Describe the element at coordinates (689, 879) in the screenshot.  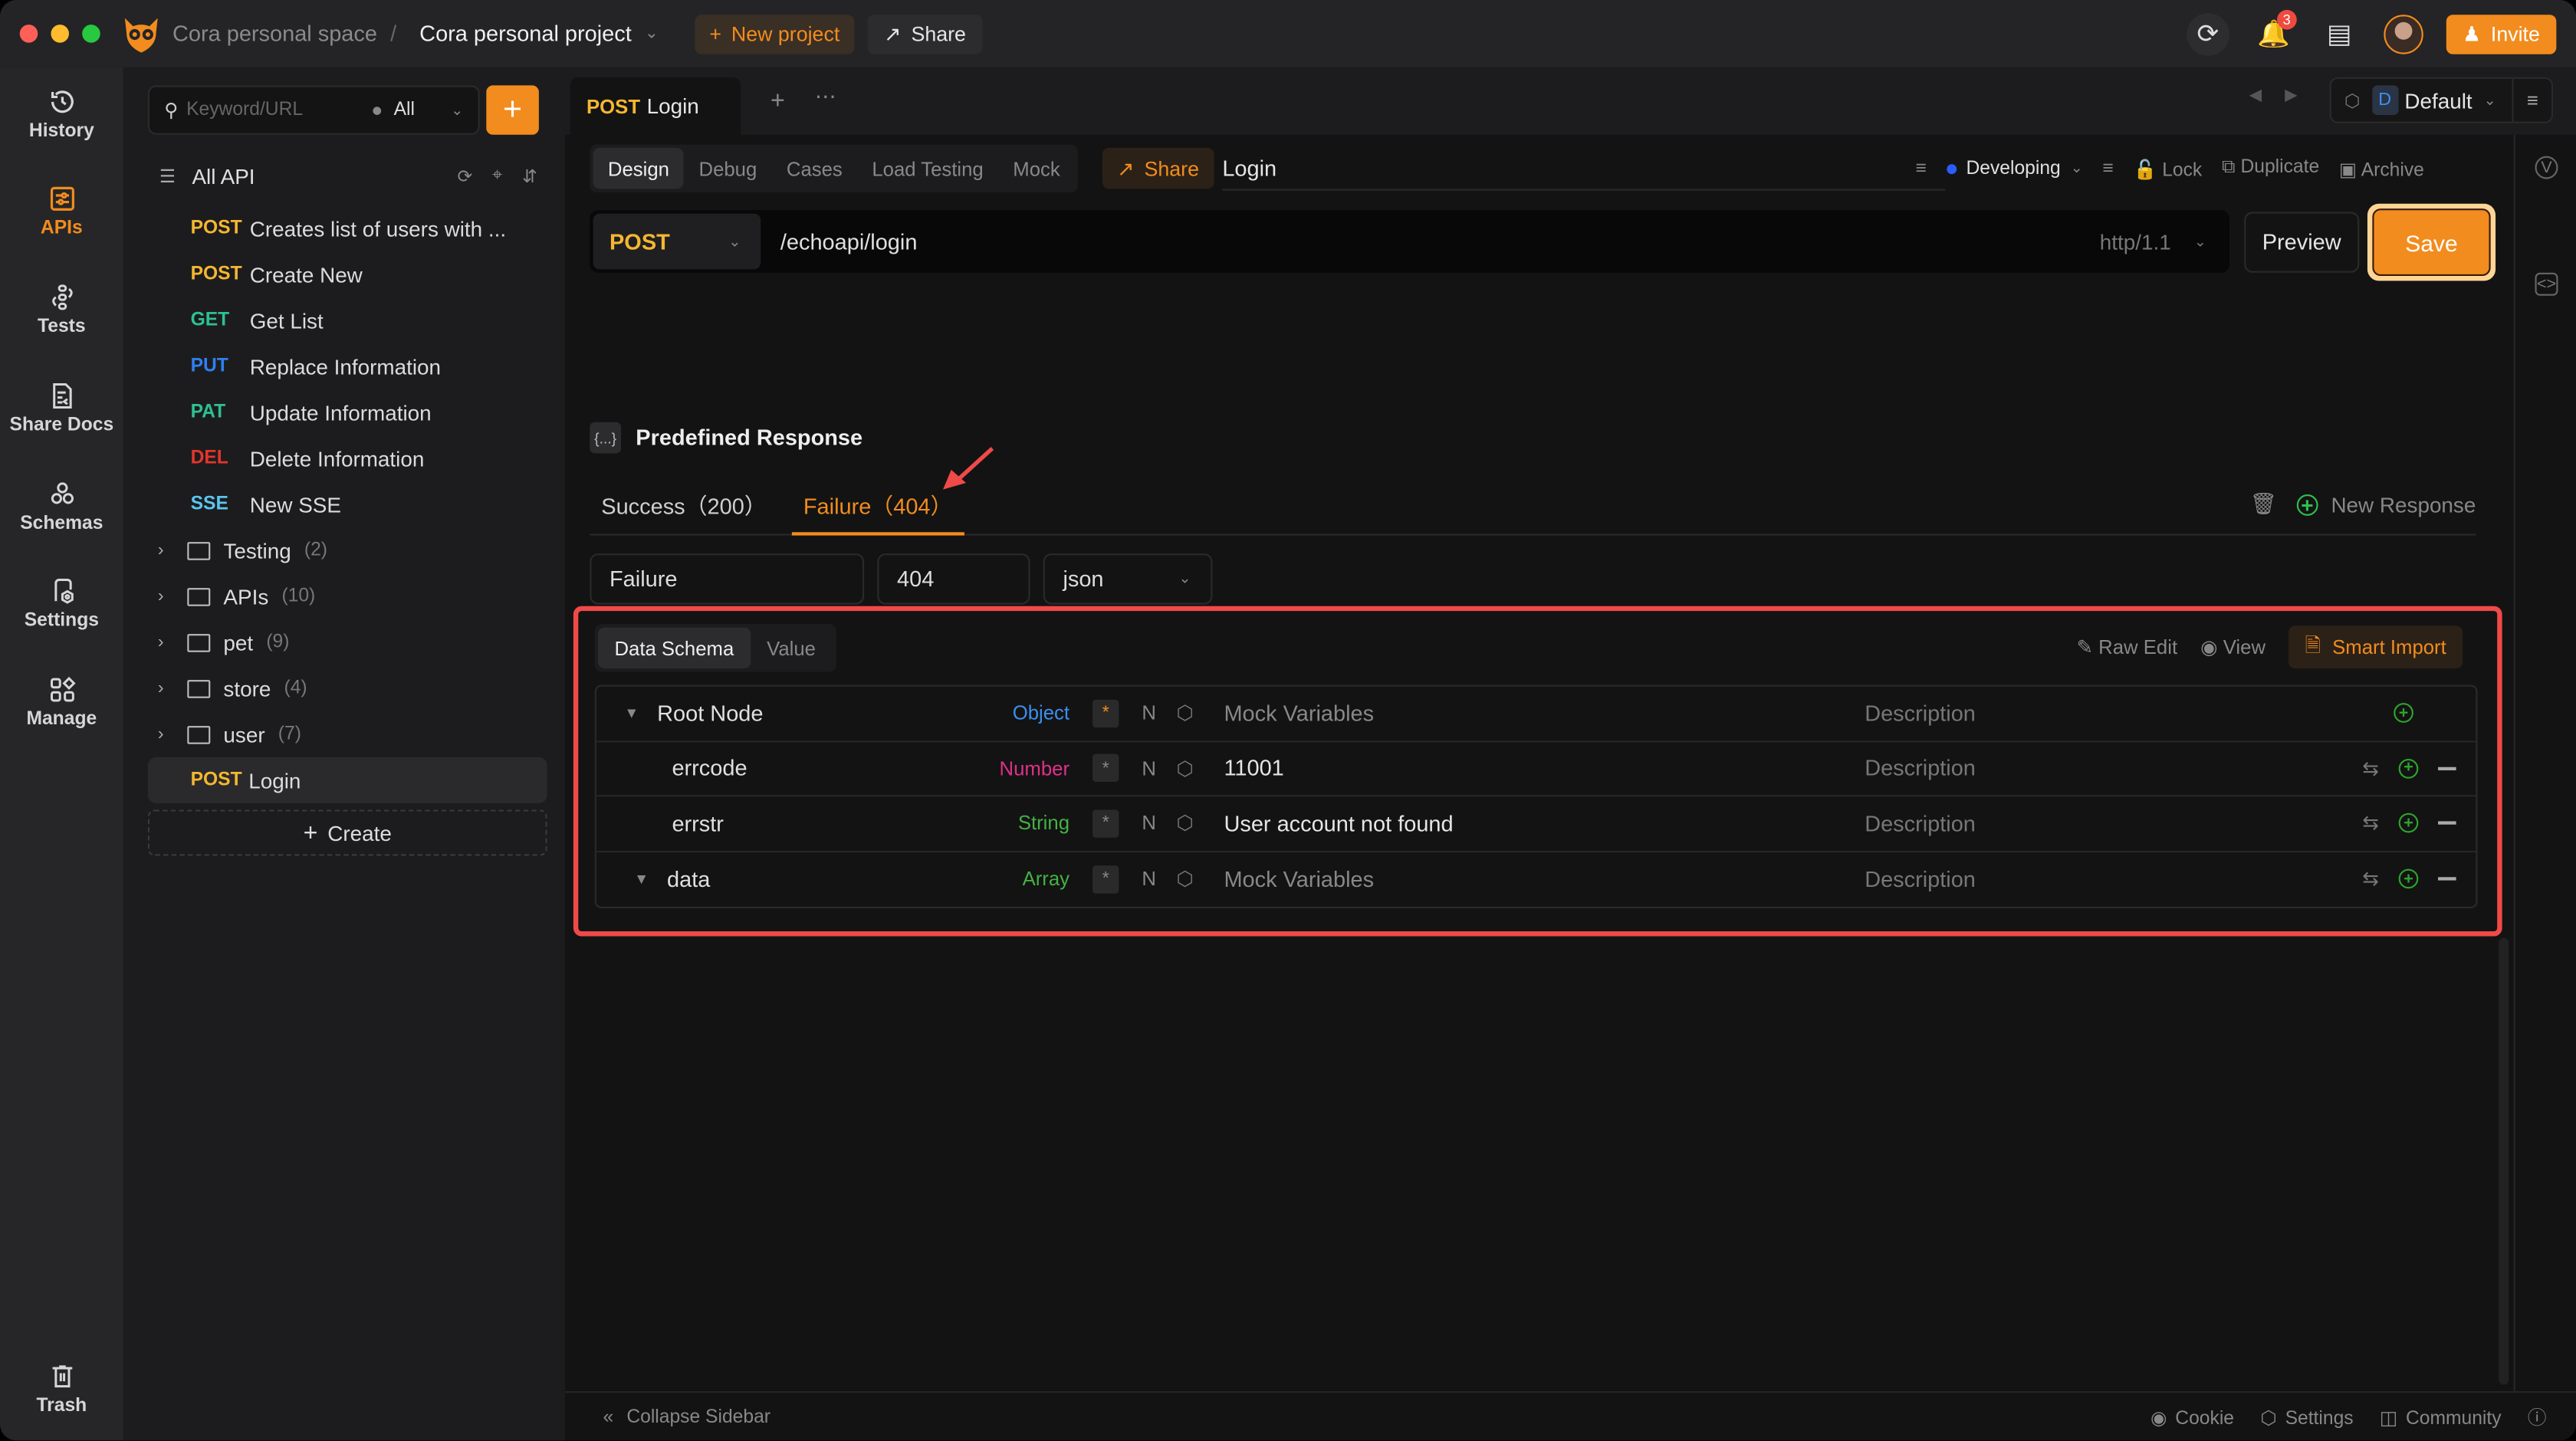
I see `field-name: data` at that location.